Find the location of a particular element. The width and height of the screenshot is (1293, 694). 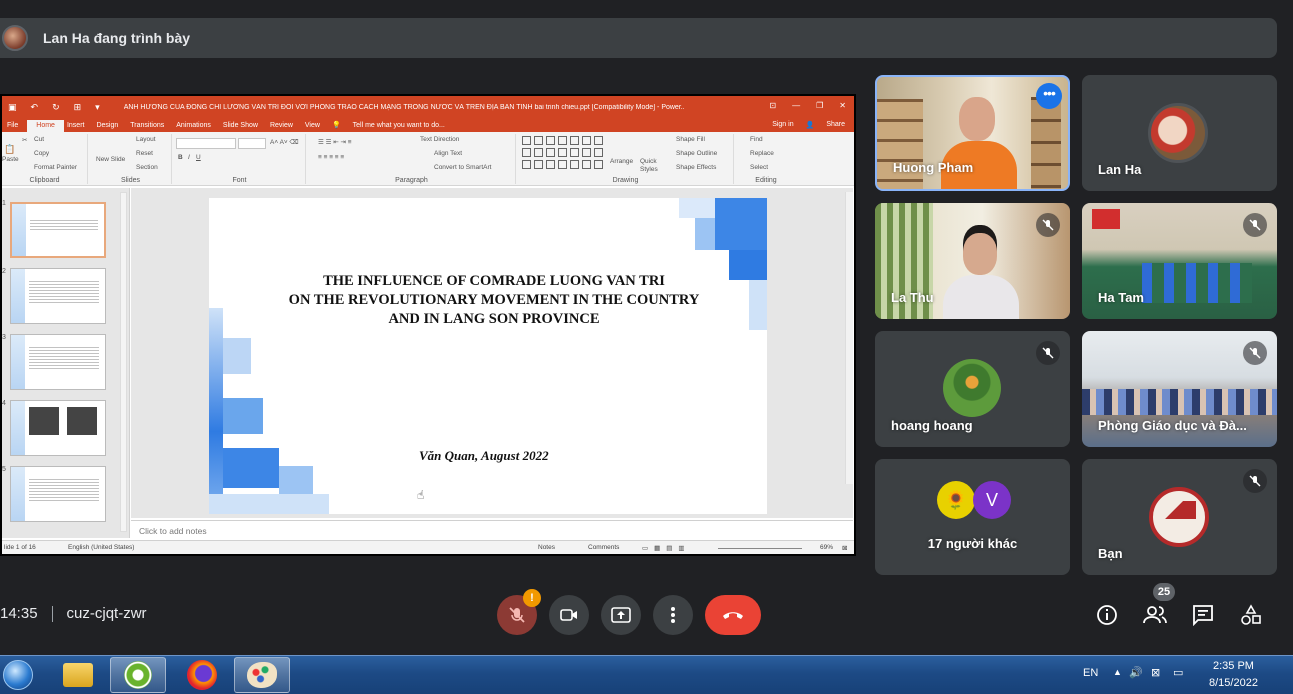

notes-button: Notes is located at coordinates (546, 547).